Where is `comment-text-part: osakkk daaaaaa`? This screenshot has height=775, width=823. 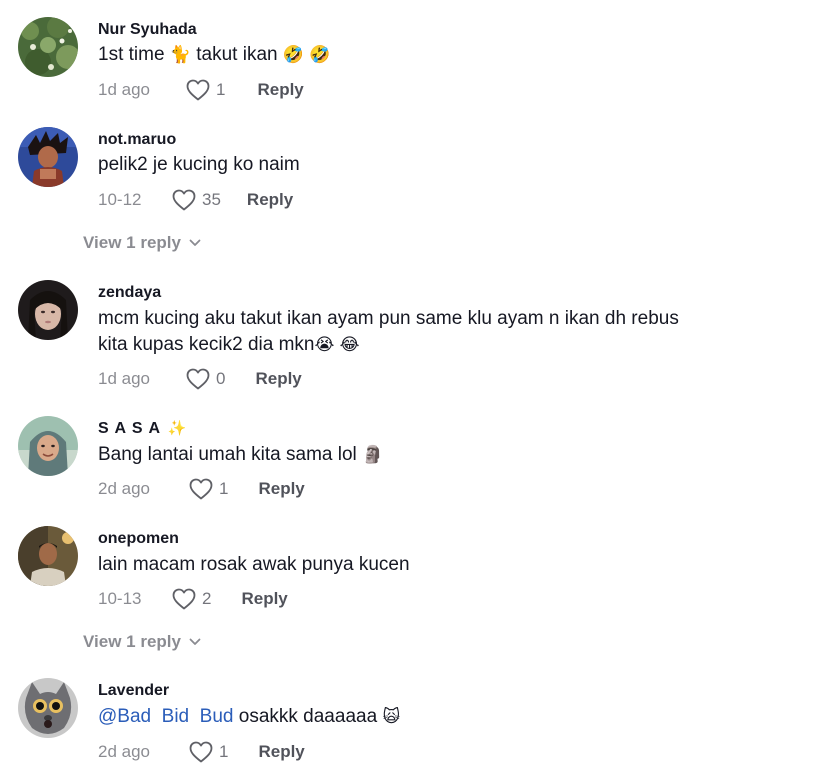 comment-text-part: osakkk daaaaaa is located at coordinates (308, 716).